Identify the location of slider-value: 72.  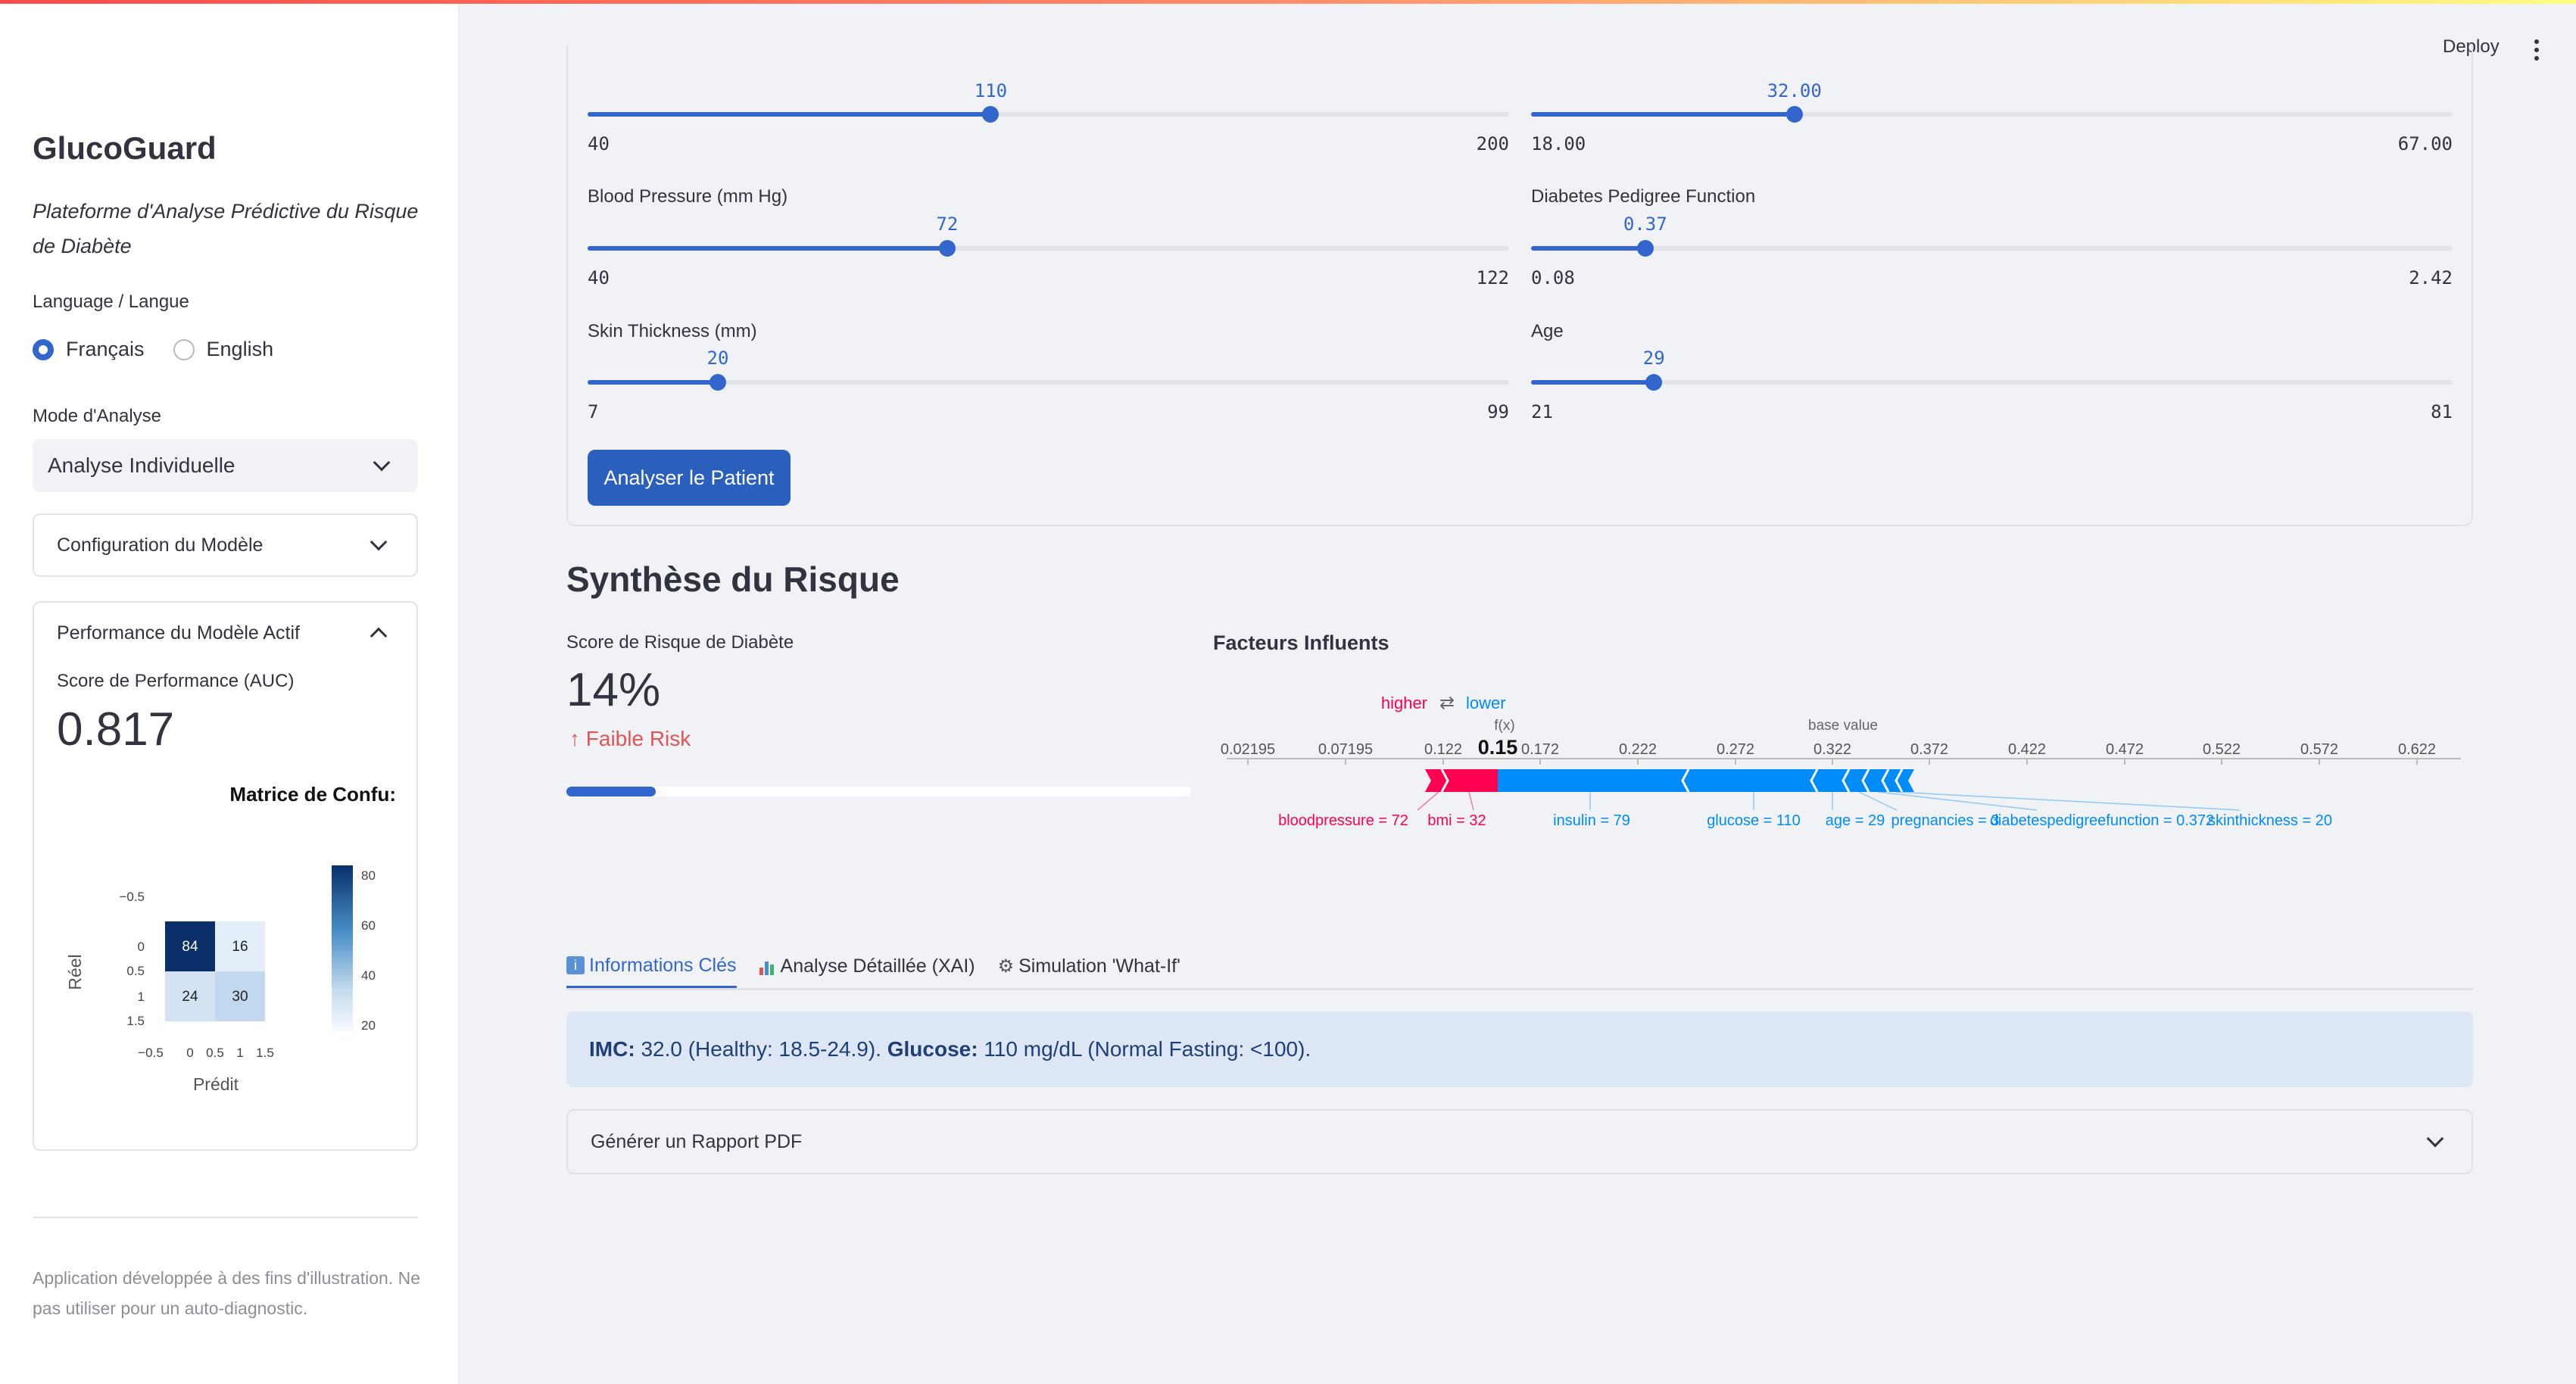
(947, 224).